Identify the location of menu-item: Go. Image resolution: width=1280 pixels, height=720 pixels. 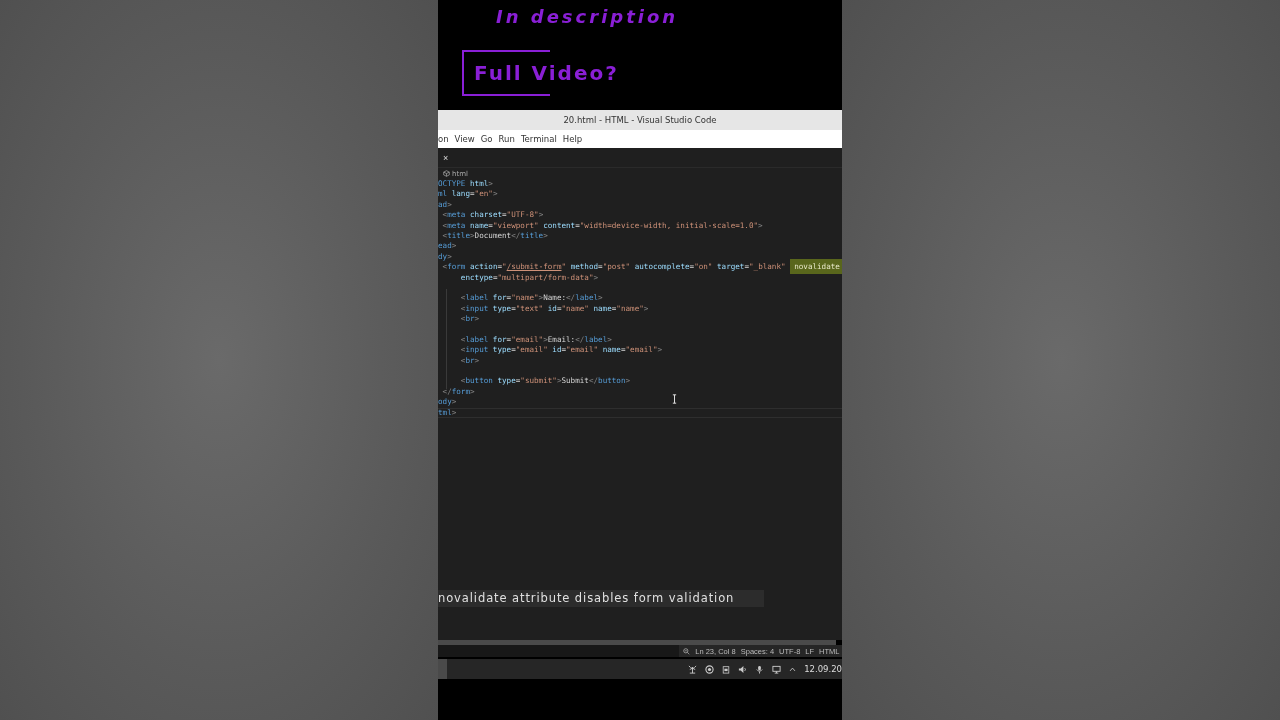
(486, 139).